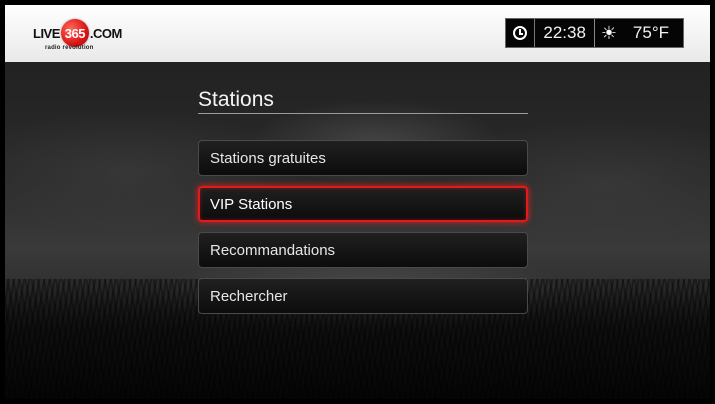 The height and width of the screenshot is (404, 715). I want to click on title-divider, so click(363, 113).